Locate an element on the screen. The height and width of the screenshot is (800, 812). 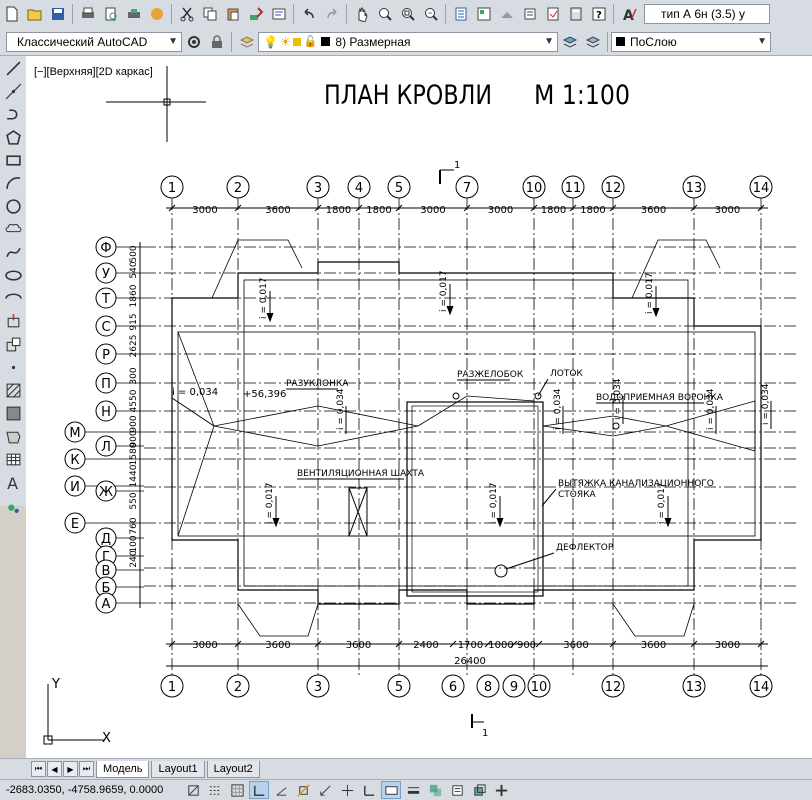
axis-label: 5 is located at coordinates (399, 687).